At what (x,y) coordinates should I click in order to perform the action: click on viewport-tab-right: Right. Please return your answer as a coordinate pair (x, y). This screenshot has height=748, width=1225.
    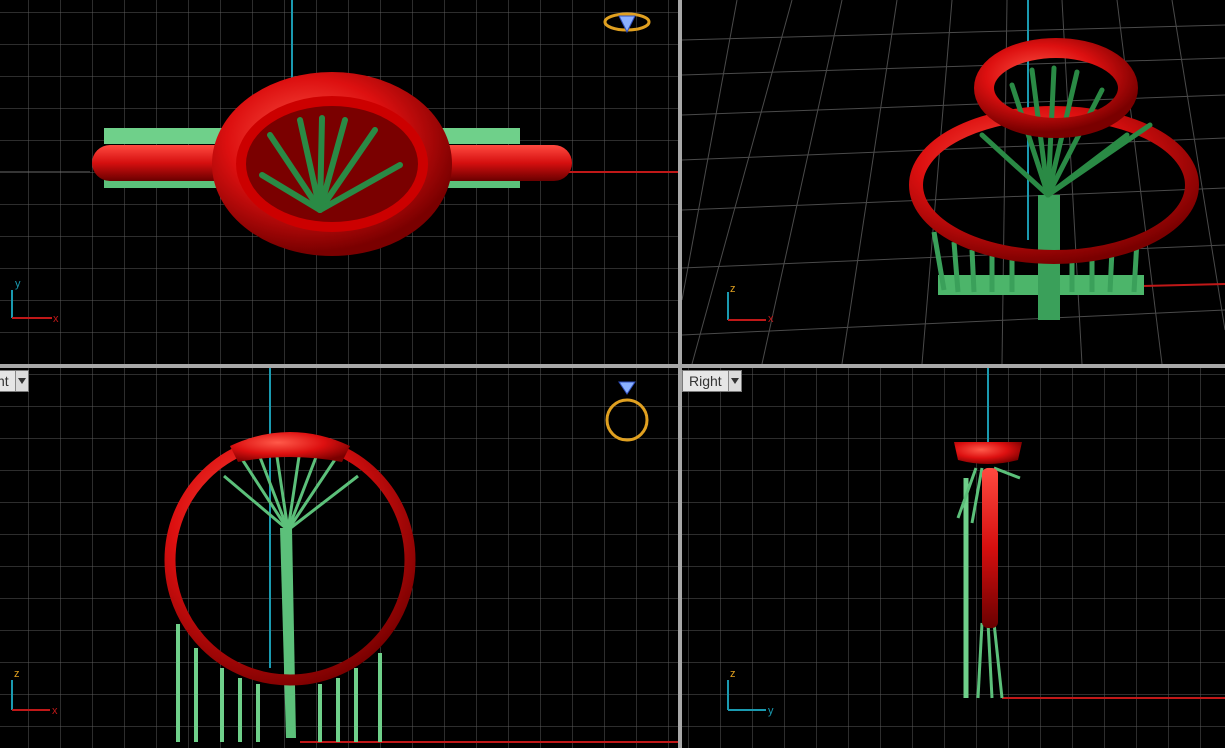
    Looking at the image, I should click on (712, 381).